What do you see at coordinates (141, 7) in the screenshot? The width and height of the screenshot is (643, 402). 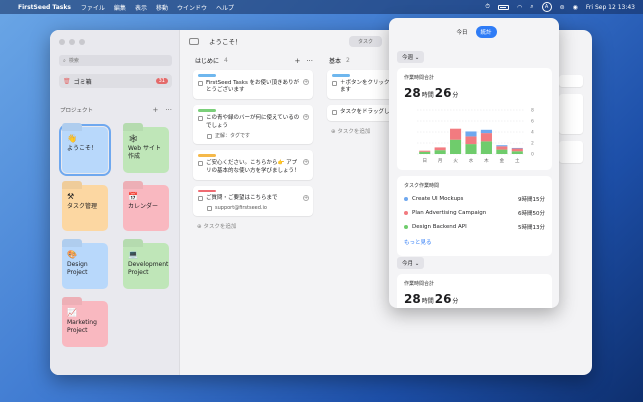 I see `menu-view: 表示` at bounding box center [141, 7].